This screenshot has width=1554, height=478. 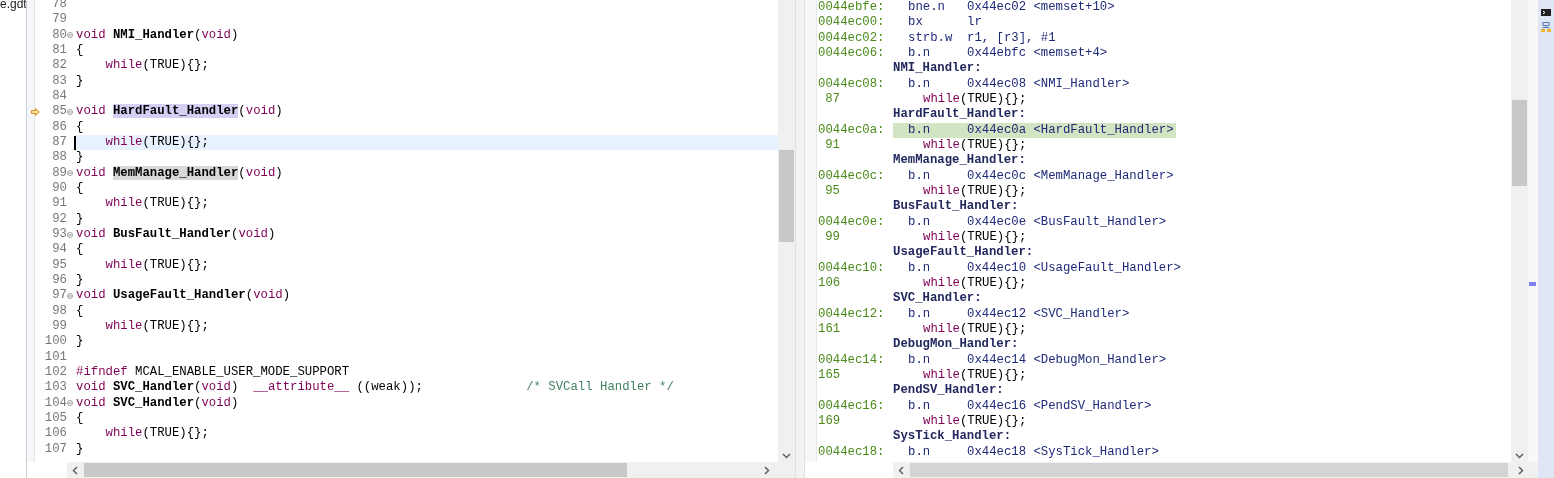 What do you see at coordinates (938, 23) in the screenshot?
I see `instruction-text: bx lr` at bounding box center [938, 23].